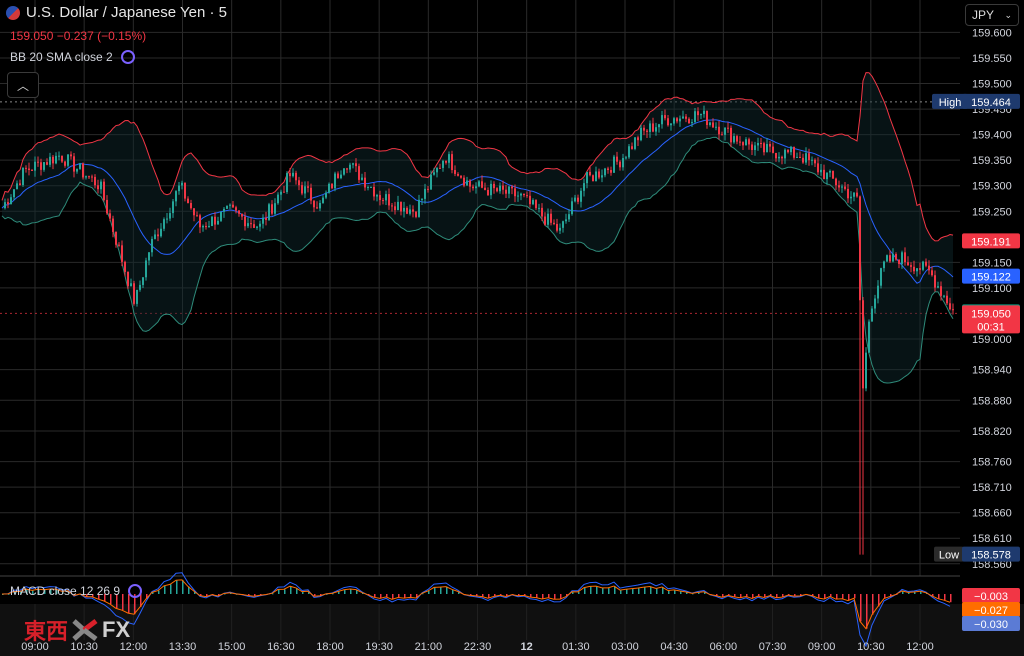 The width and height of the screenshot is (1024, 656). I want to click on time-tick-label: 12, so click(527, 647).